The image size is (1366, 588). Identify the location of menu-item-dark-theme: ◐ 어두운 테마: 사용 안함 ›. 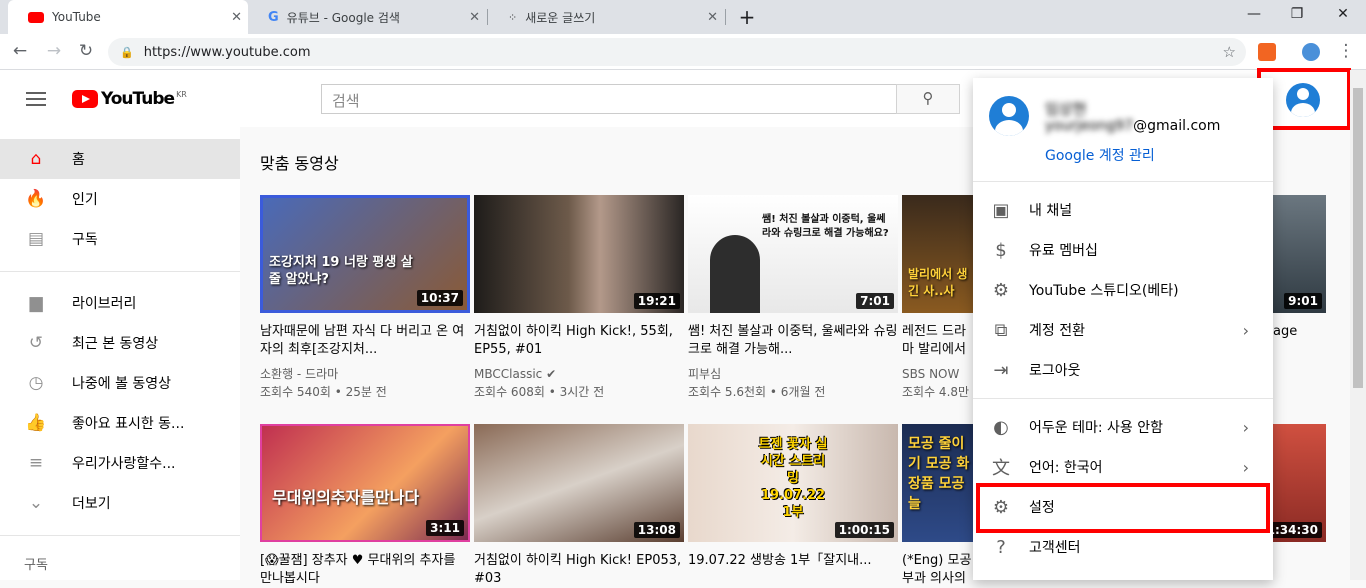
(1123, 427).